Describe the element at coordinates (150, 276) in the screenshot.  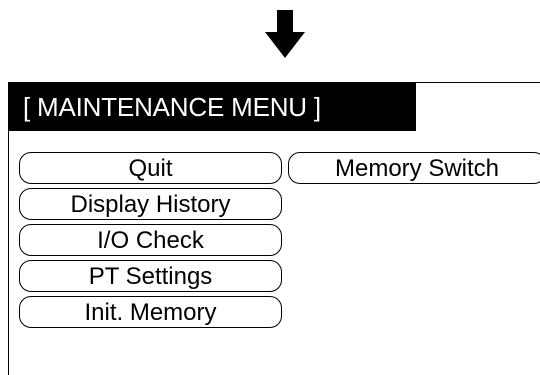
I see `pt-settings-button: PT Settings` at that location.